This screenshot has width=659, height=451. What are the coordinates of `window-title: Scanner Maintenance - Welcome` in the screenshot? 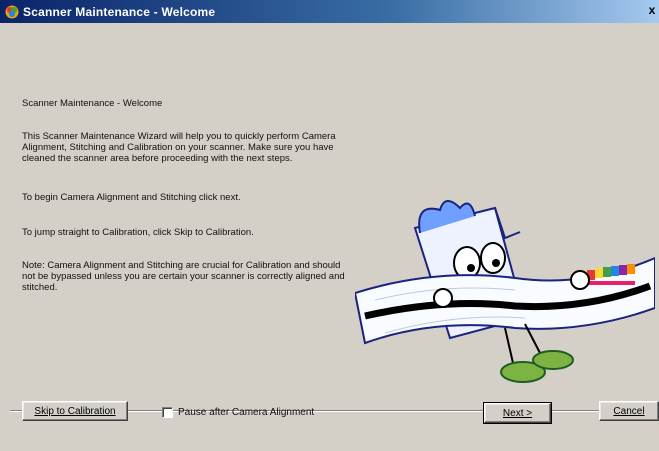 It's located at (119, 11).